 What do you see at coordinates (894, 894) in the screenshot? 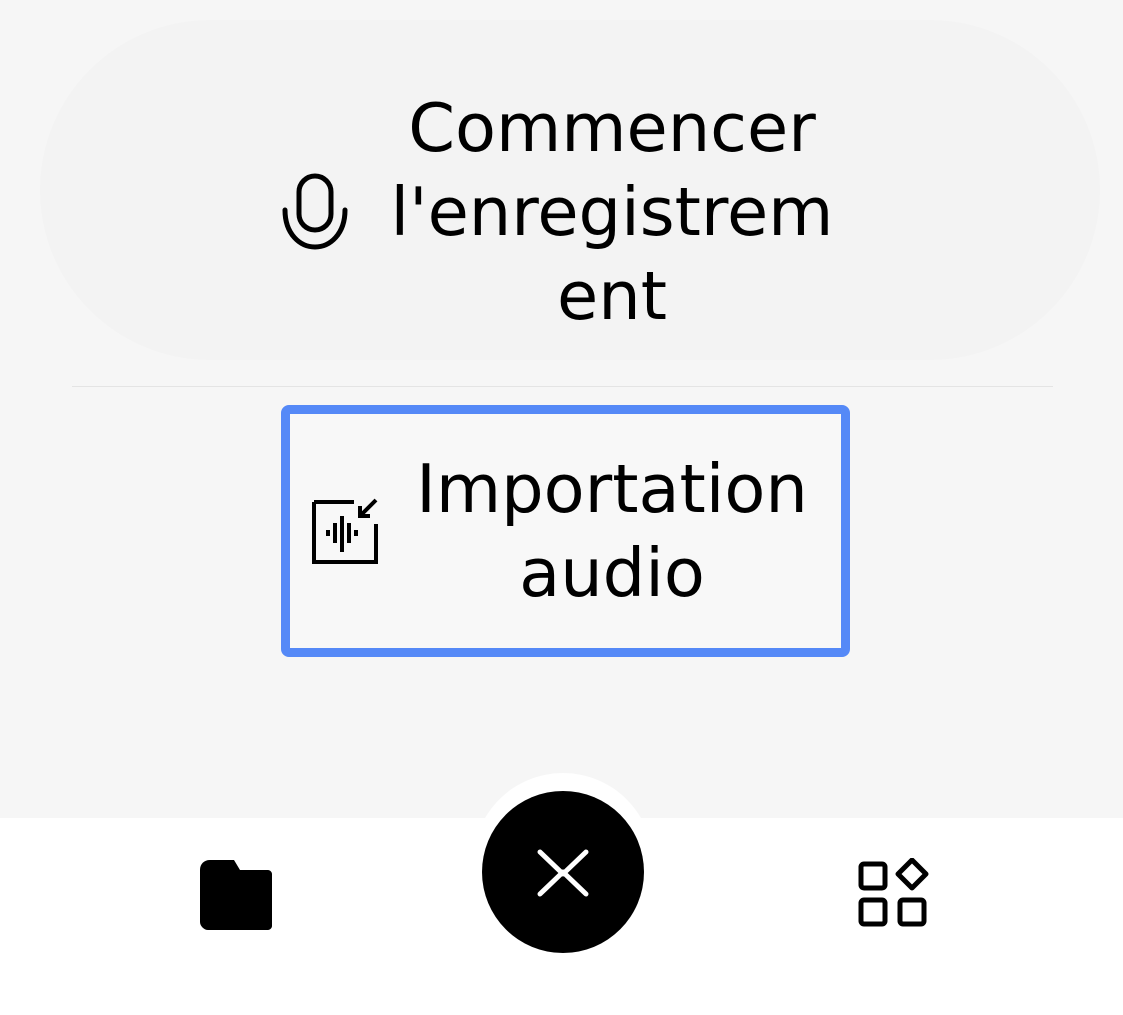
I see `apps-grid-icon` at bounding box center [894, 894].